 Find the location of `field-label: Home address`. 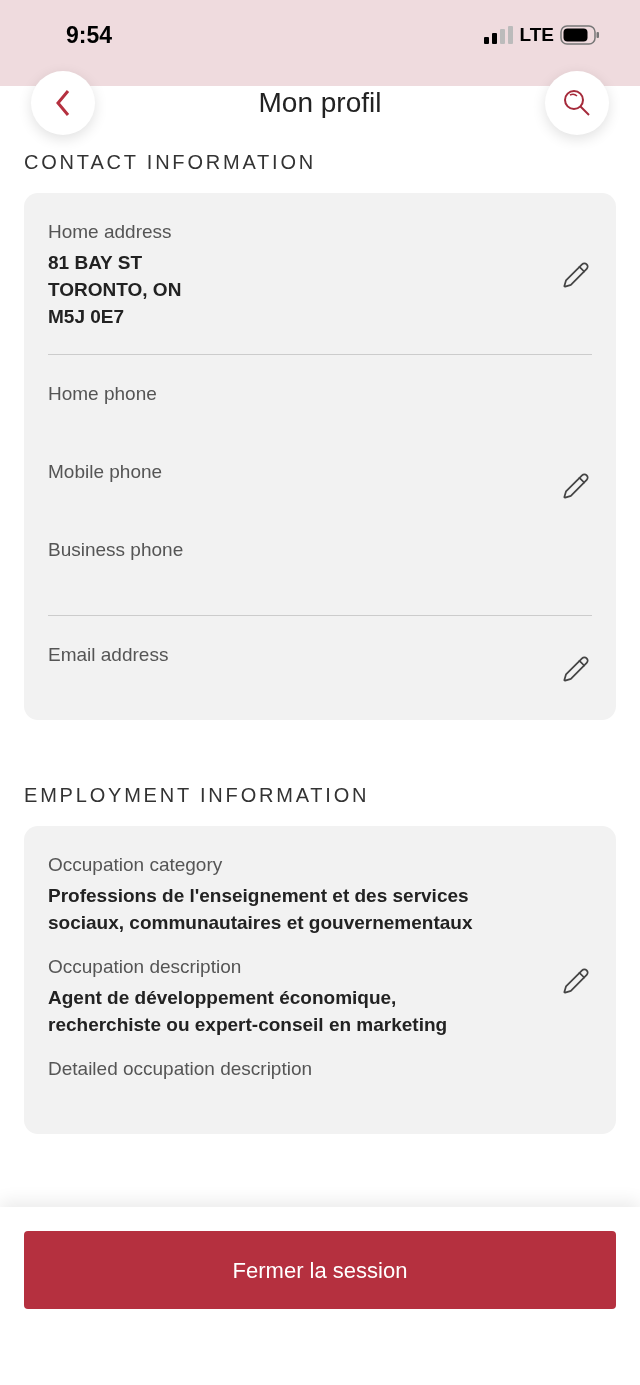

field-label: Home address is located at coordinates (110, 232).